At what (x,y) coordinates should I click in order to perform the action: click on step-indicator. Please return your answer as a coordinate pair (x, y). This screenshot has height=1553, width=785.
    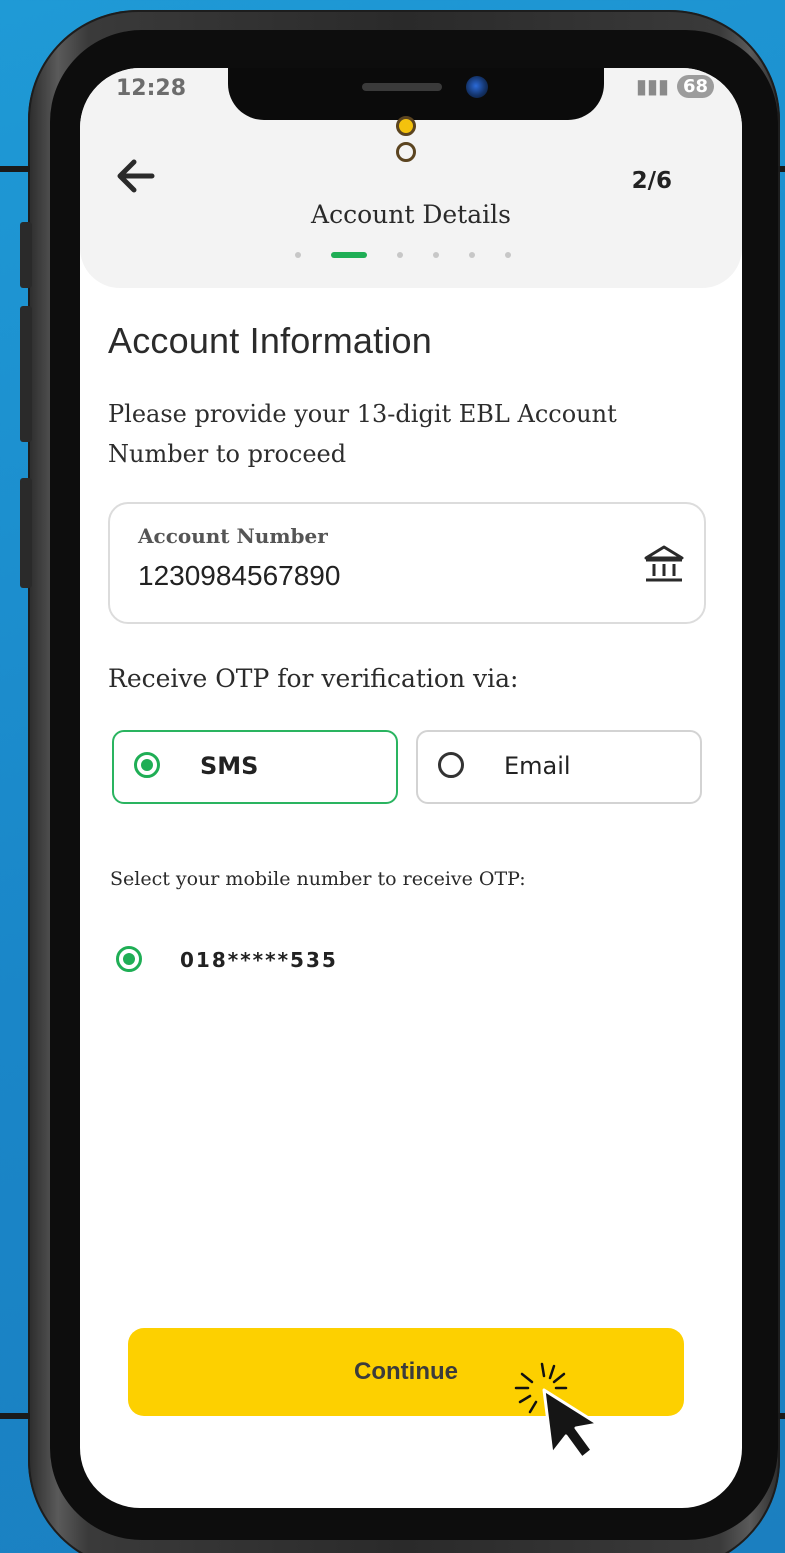
    Looking at the image, I should click on (403, 255).